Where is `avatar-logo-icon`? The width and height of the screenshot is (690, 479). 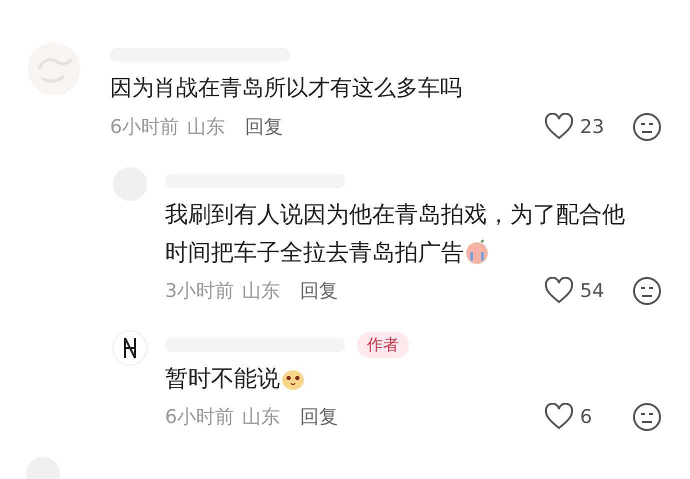 avatar-logo-icon is located at coordinates (130, 348).